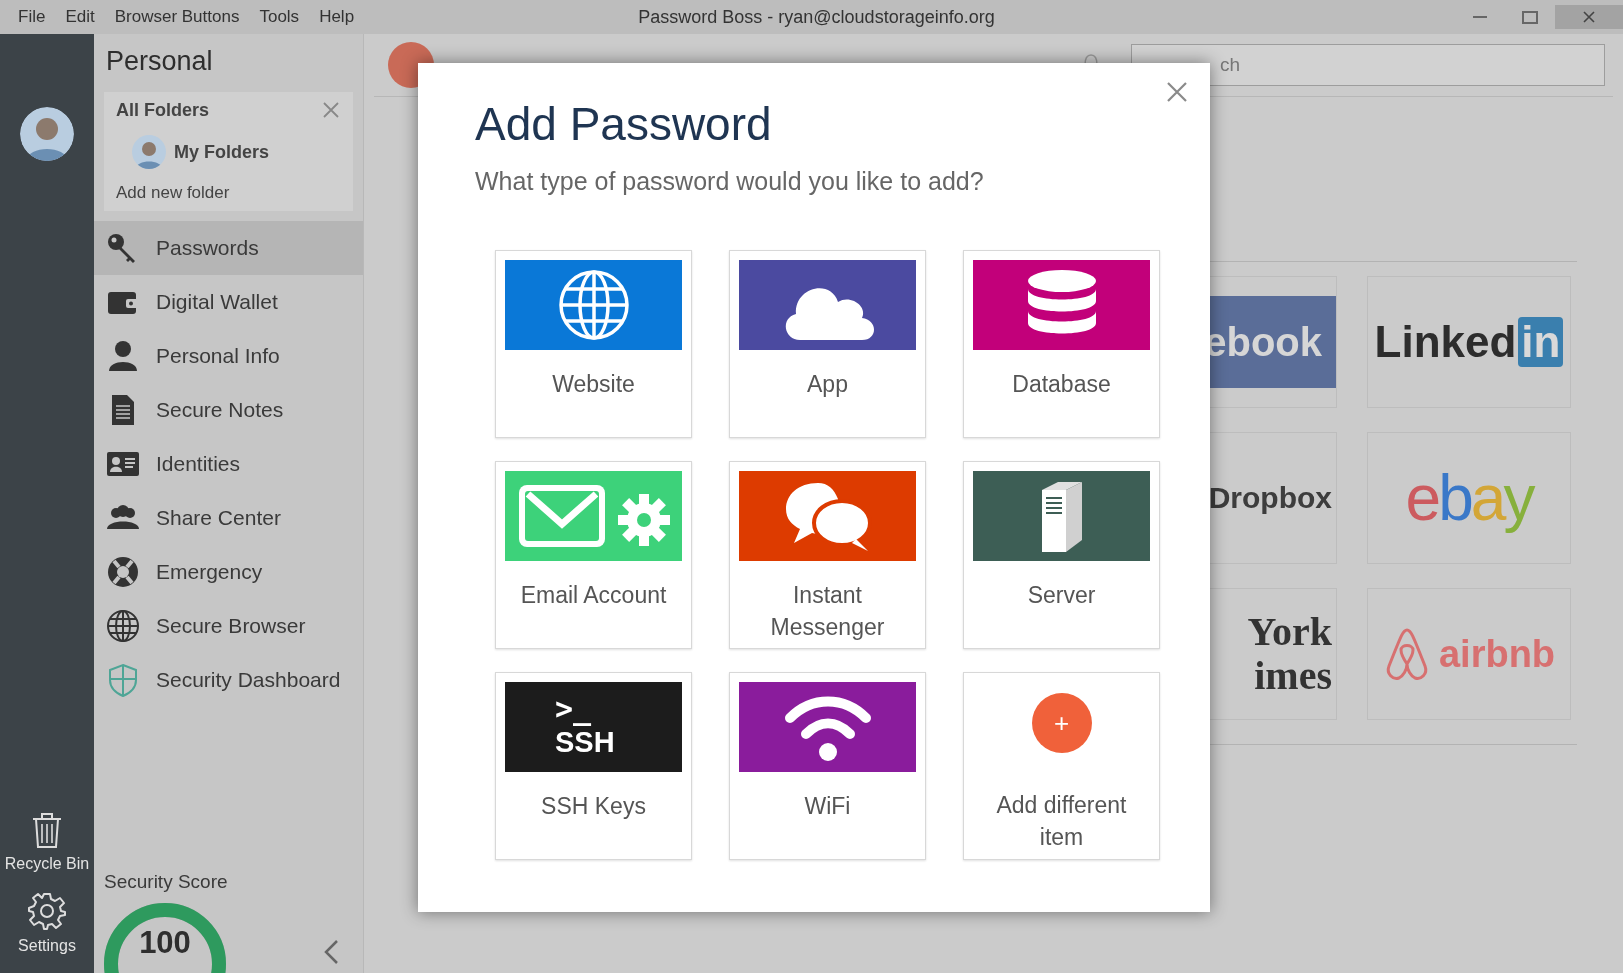 The height and width of the screenshot is (973, 1623). I want to click on logo-card: Linked in, so click(1469, 342).